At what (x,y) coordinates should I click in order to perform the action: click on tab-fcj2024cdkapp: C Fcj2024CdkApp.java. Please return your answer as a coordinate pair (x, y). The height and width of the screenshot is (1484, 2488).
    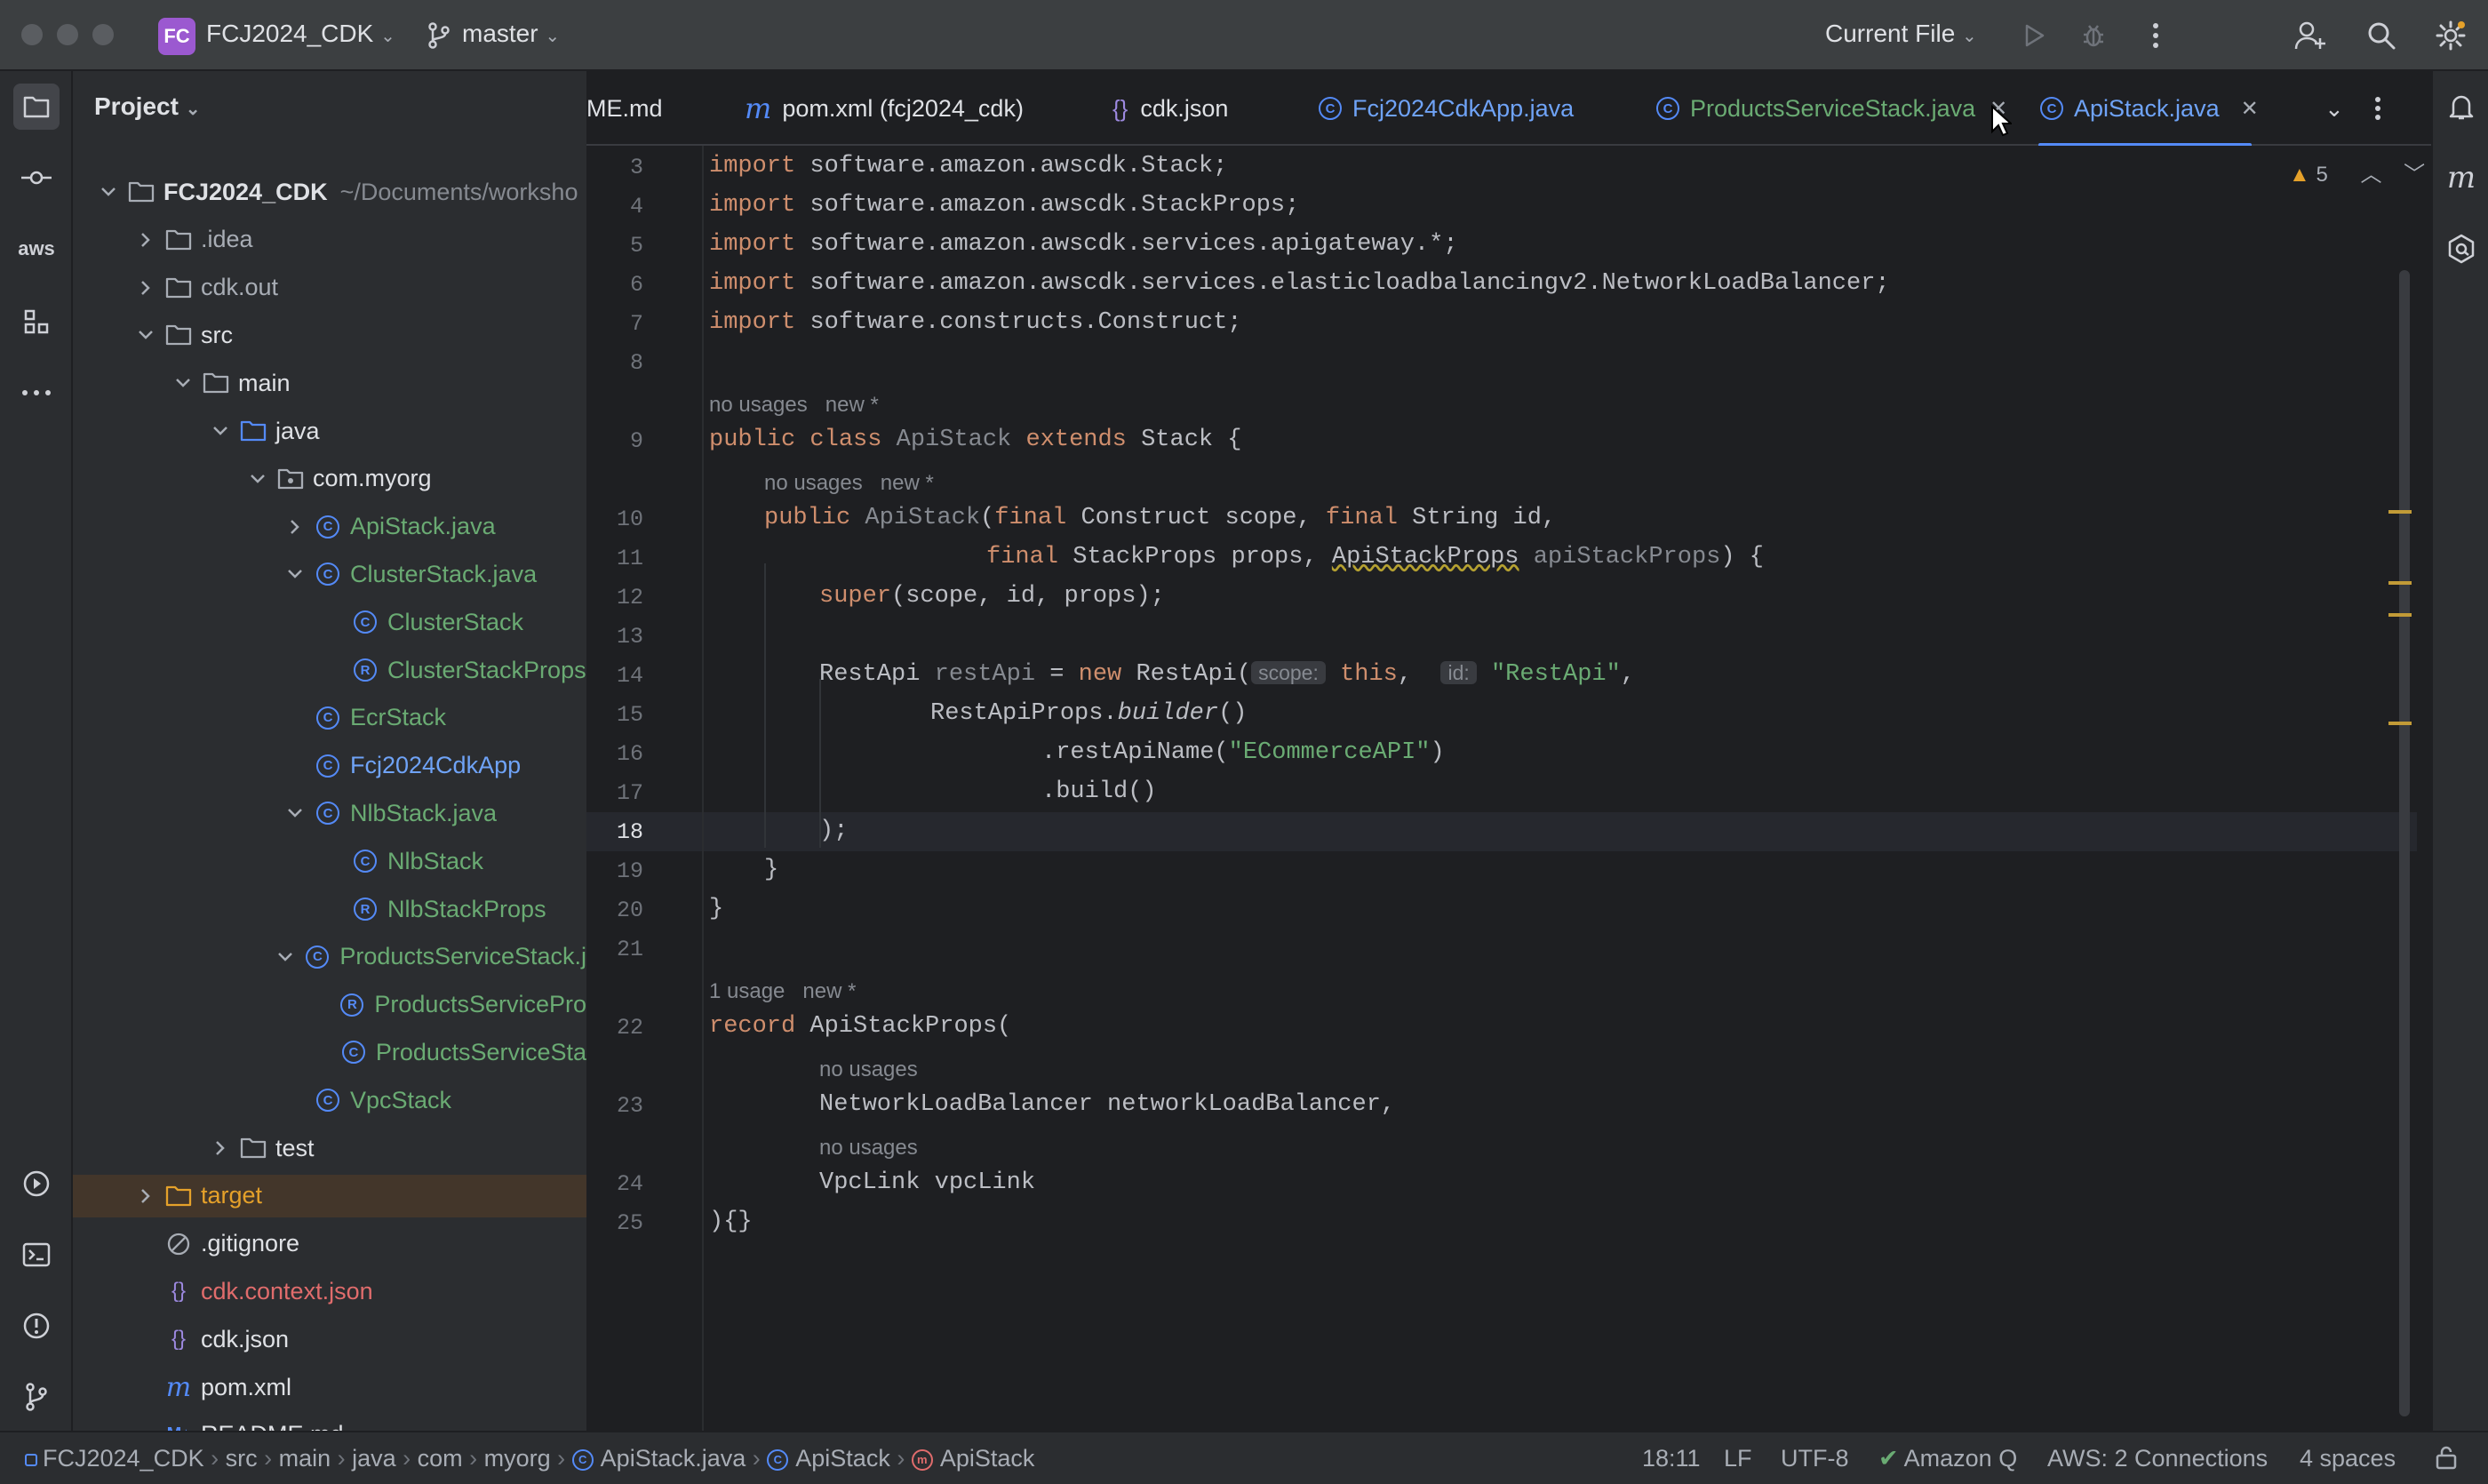
    Looking at the image, I should click on (1446, 109).